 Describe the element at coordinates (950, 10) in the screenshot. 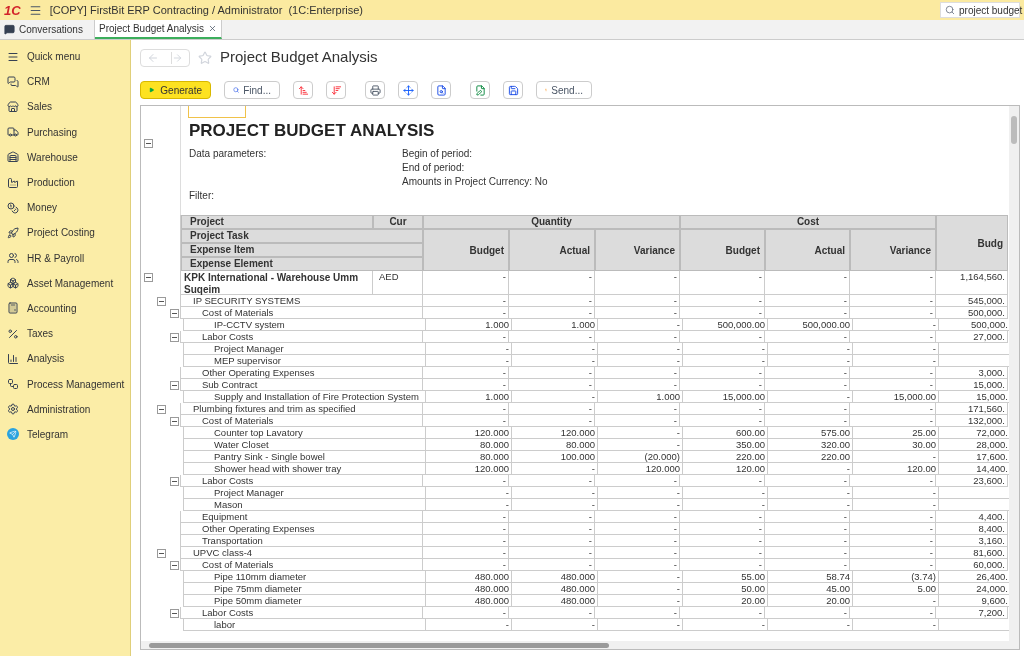

I see `search-icon` at that location.